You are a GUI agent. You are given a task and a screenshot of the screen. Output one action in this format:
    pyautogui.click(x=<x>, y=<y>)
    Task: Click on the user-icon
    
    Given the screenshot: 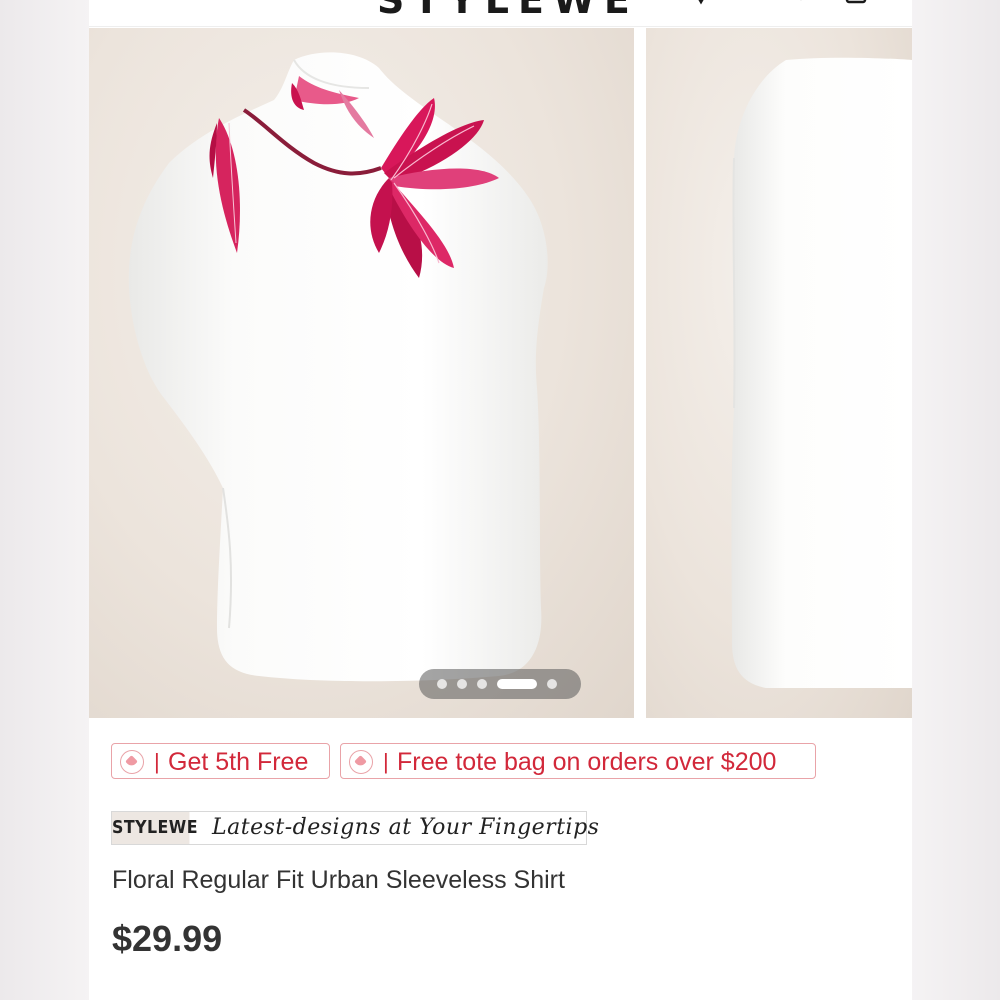 What is the action you would take?
    pyautogui.click(x=801, y=4)
    